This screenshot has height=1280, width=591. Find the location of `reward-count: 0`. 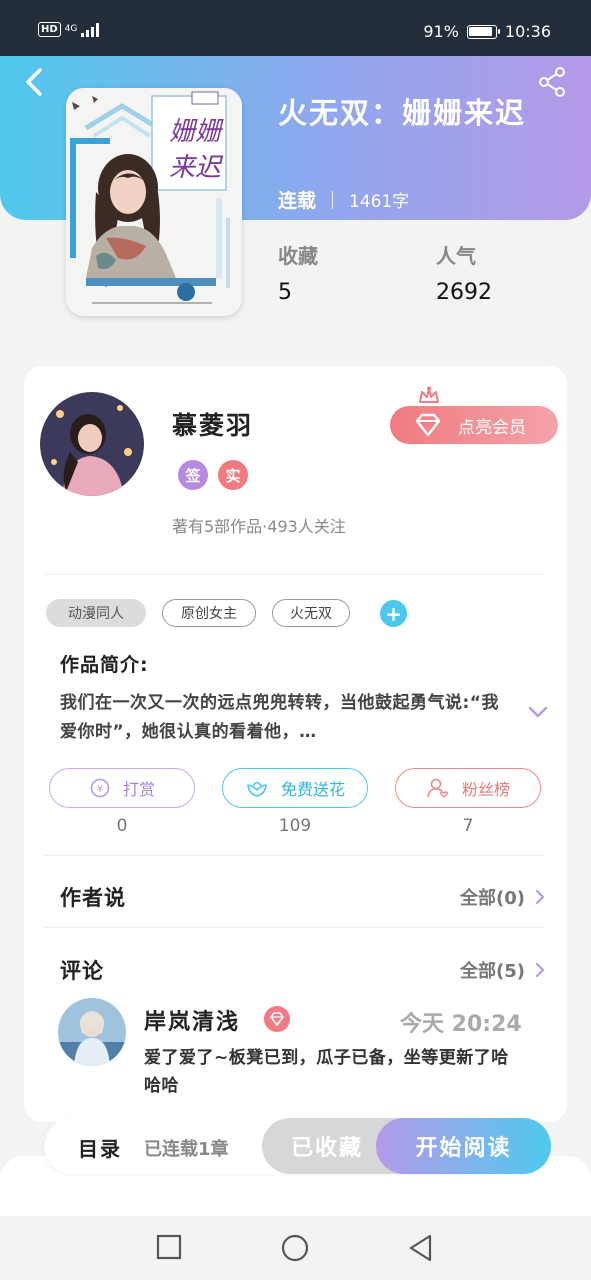

reward-count: 0 is located at coordinates (122, 826).